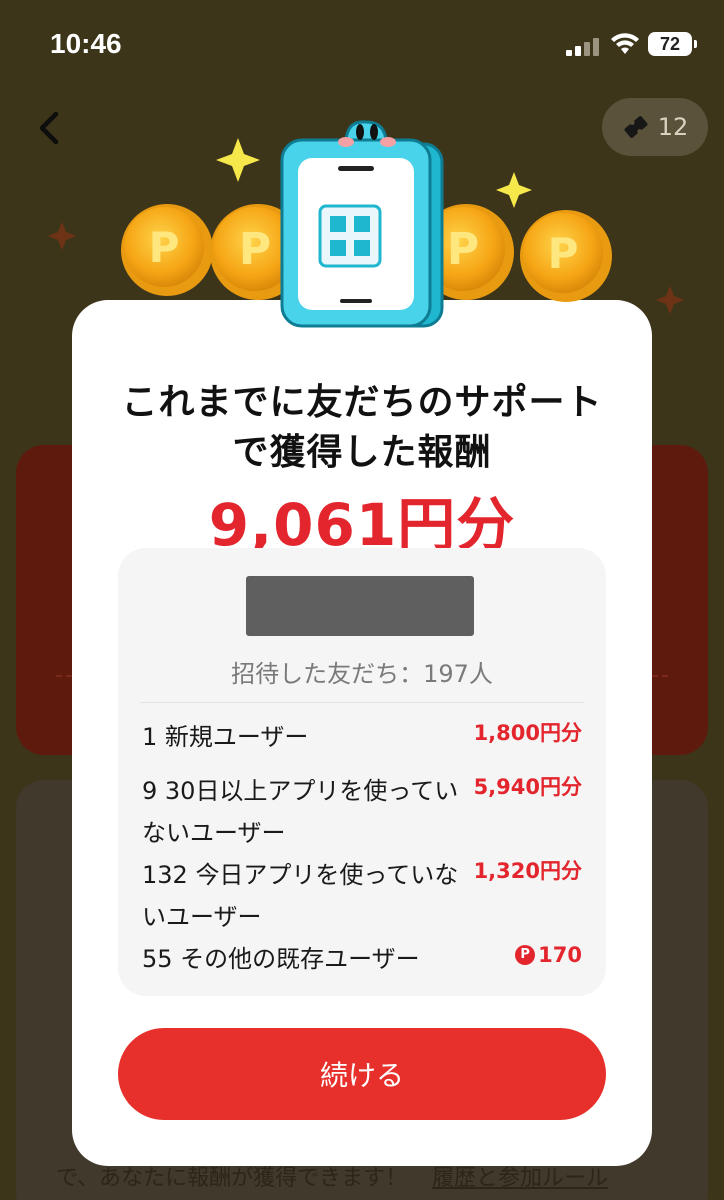  Describe the element at coordinates (225, 737) in the screenshot. I see `reward-row-label: 1 新規ユーザー` at that location.